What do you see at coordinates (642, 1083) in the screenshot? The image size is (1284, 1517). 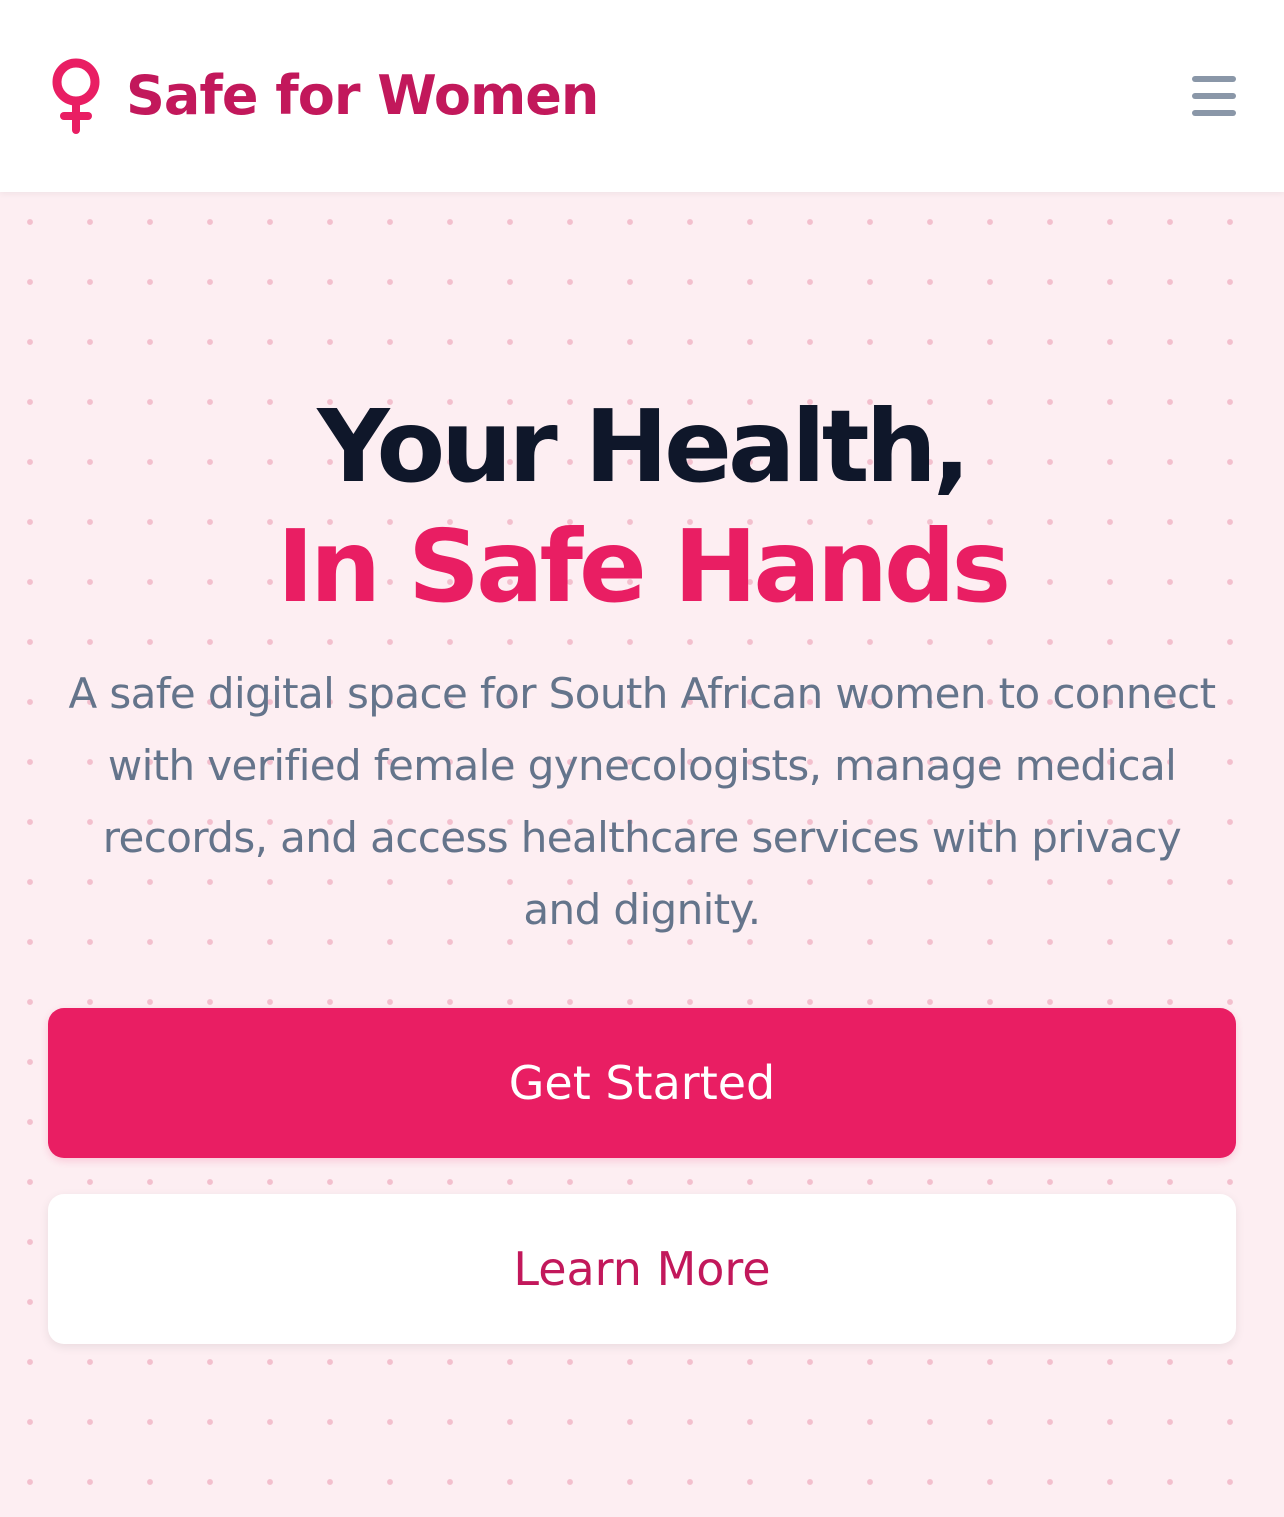 I see `get-started-button: Get Started` at bounding box center [642, 1083].